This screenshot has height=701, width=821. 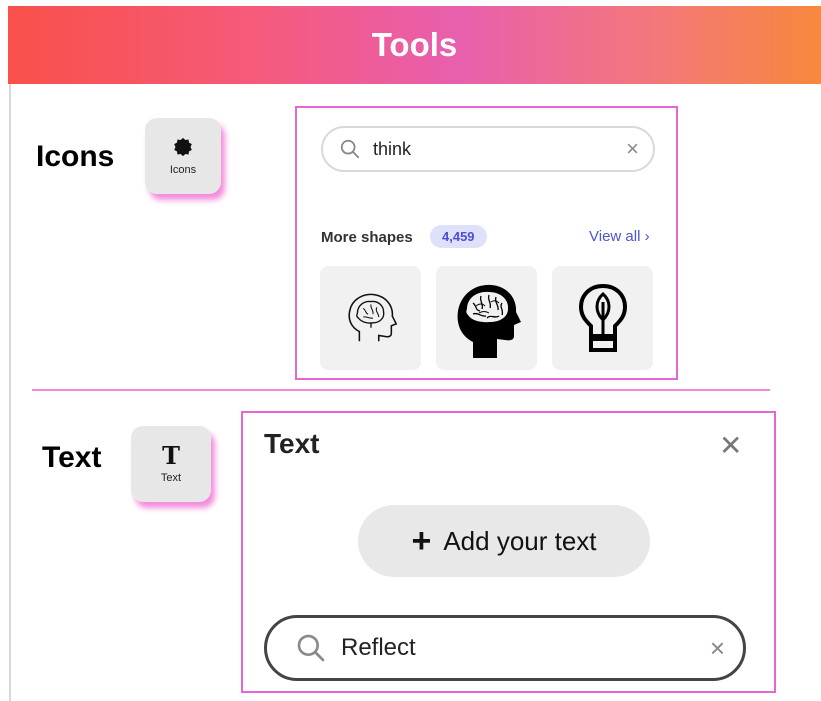 I want to click on icons-search-input: think, so click(x=499, y=149).